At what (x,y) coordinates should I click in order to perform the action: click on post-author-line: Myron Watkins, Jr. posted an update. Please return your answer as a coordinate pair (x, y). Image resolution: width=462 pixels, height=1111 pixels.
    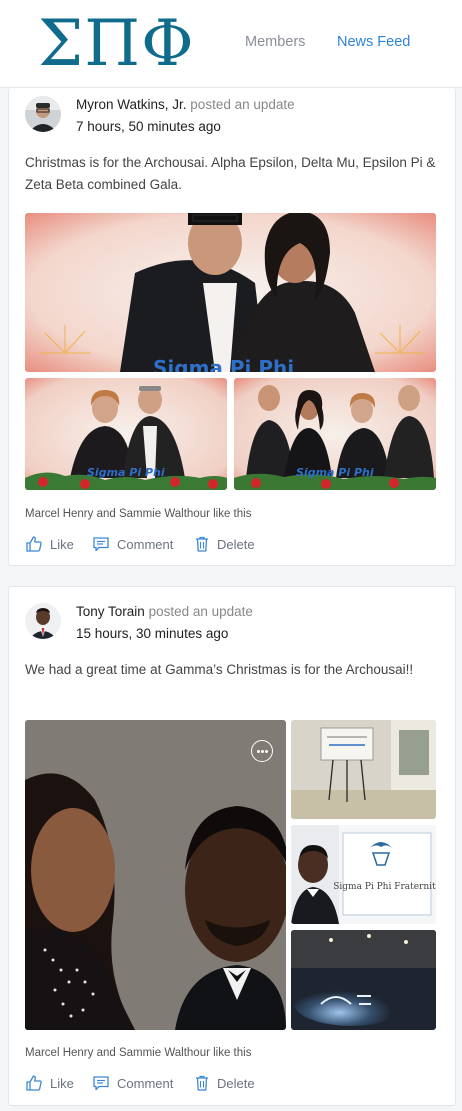
    Looking at the image, I should click on (185, 104).